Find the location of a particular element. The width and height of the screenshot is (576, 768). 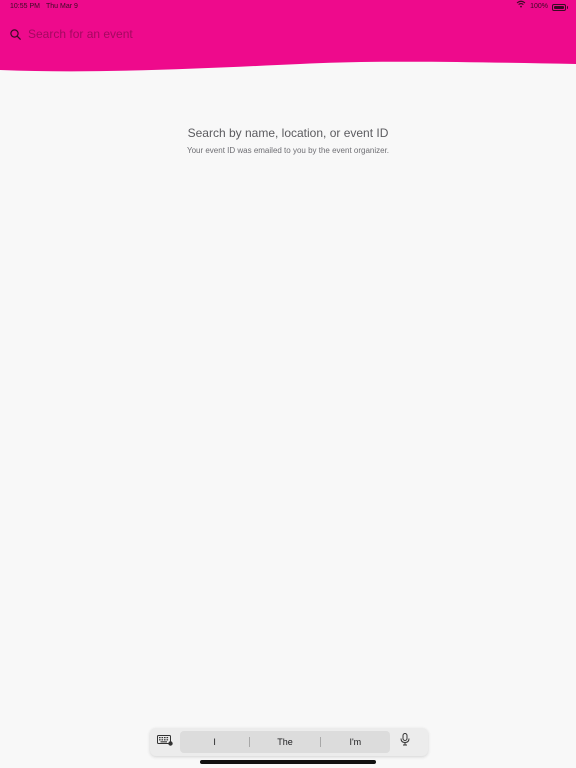

status-right: 100% is located at coordinates (542, 7).